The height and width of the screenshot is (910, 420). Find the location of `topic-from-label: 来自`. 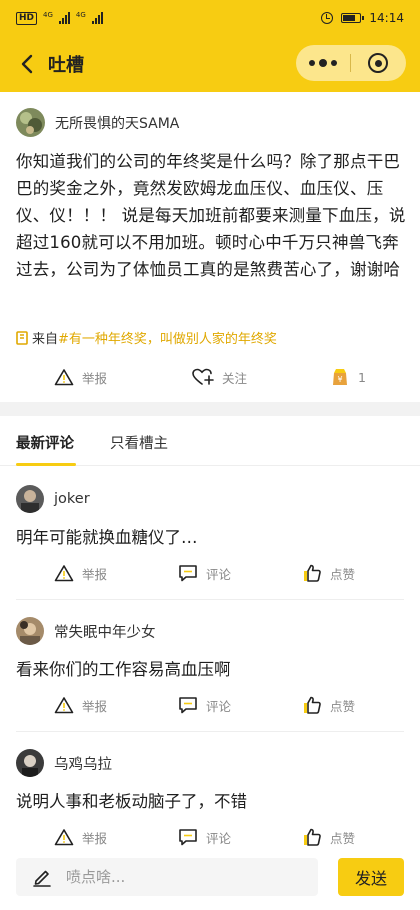

topic-from-label: 来自 is located at coordinates (45, 339).